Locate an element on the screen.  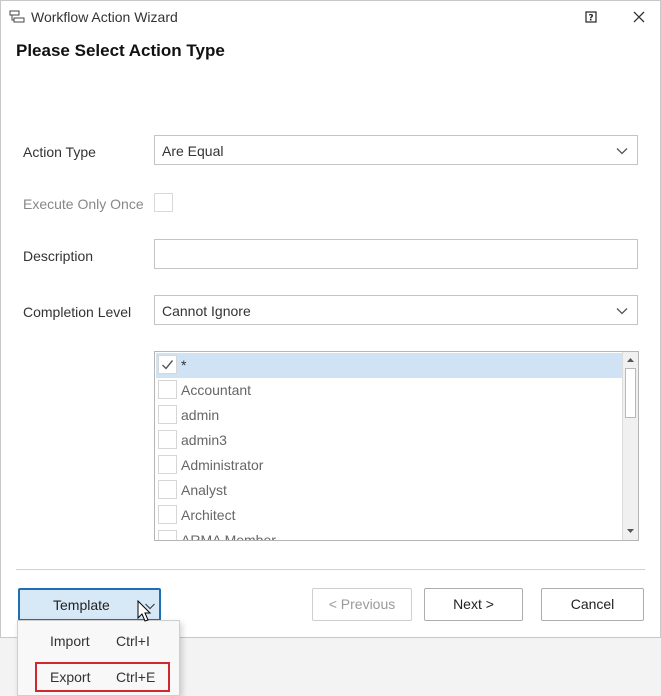
scroll-up-icon is located at coordinates (630, 360).